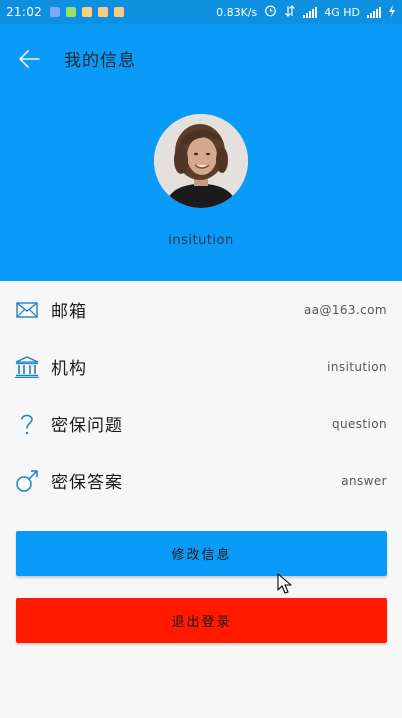 The width and height of the screenshot is (402, 718). What do you see at coordinates (69, 369) in the screenshot?
I see `institution-label: 机构` at bounding box center [69, 369].